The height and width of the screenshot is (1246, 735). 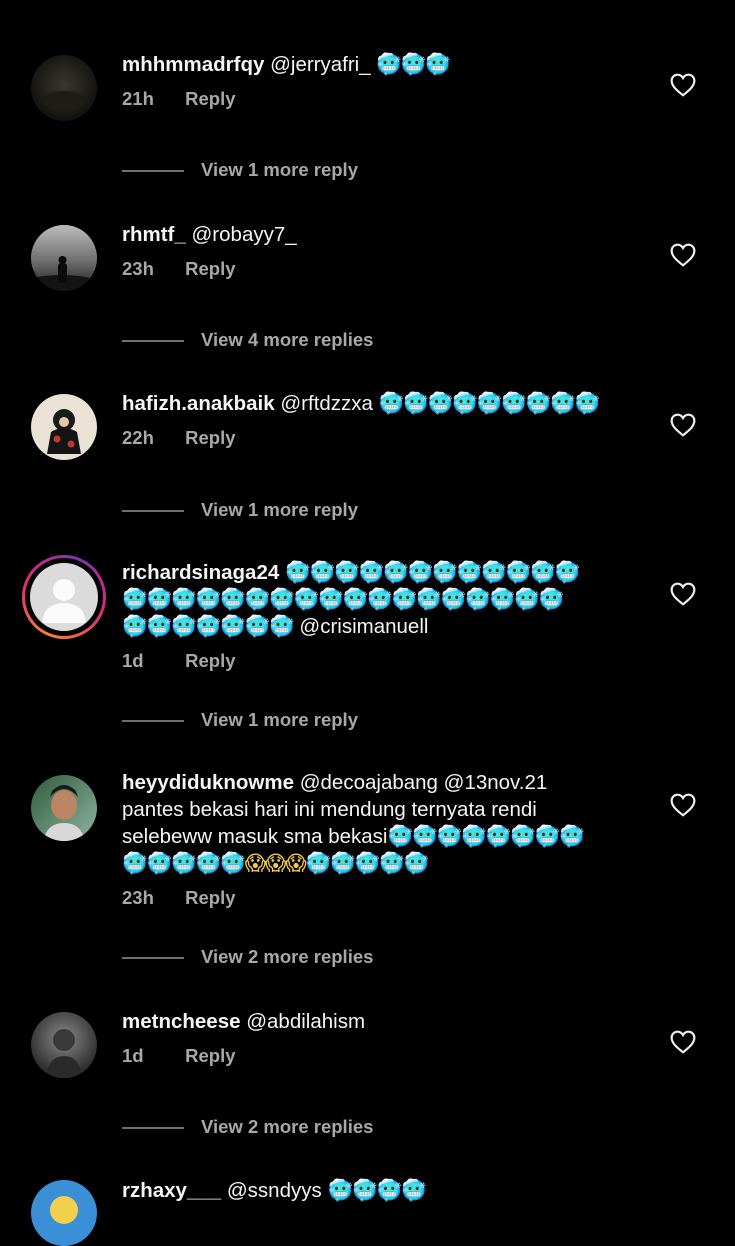 I want to click on comment-body: selebeww masuk sma bekasi, so click(x=255, y=836).